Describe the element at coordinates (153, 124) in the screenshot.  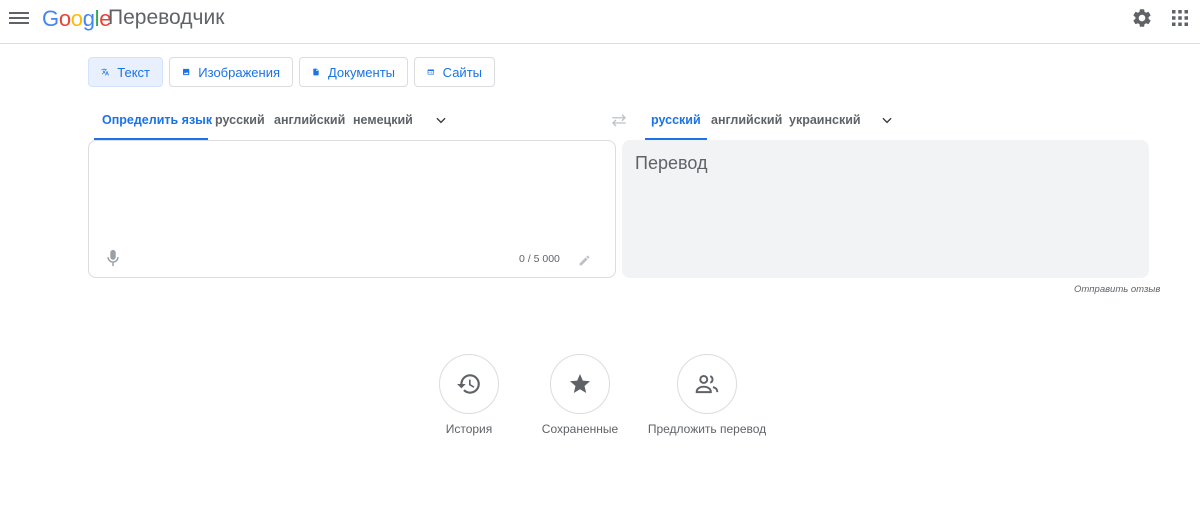
I see `source-lang-tab-detect: Определить язык` at that location.